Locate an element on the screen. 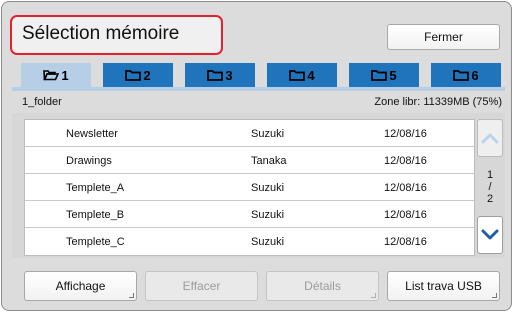 This screenshot has height=314, width=515. page-indicator: 1 / 2 is located at coordinates (490, 187).